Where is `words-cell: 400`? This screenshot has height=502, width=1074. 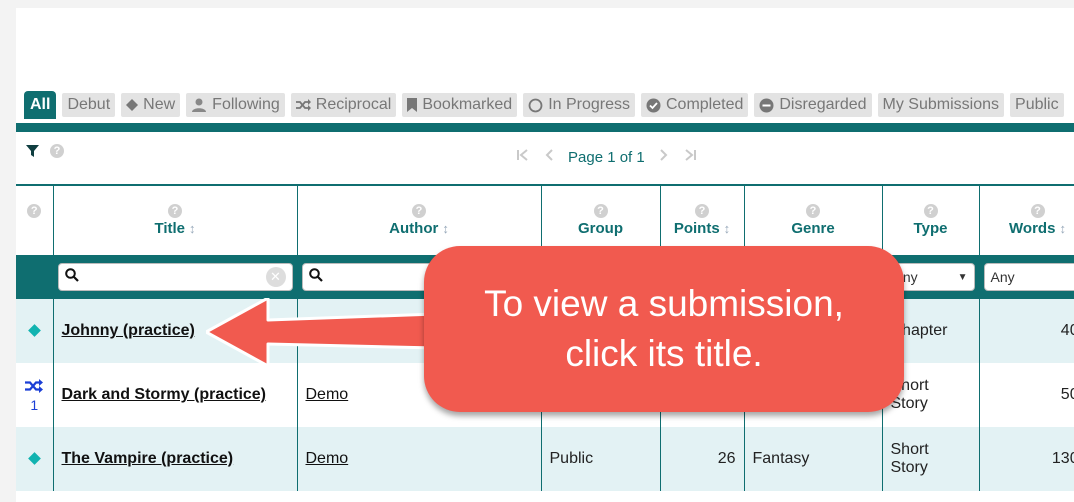
words-cell: 400 is located at coordinates (1026, 331).